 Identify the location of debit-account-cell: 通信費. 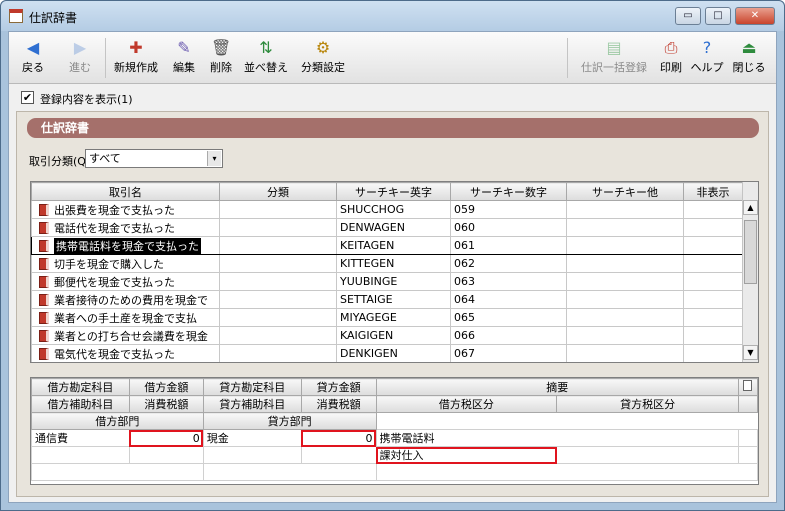
(80, 438).